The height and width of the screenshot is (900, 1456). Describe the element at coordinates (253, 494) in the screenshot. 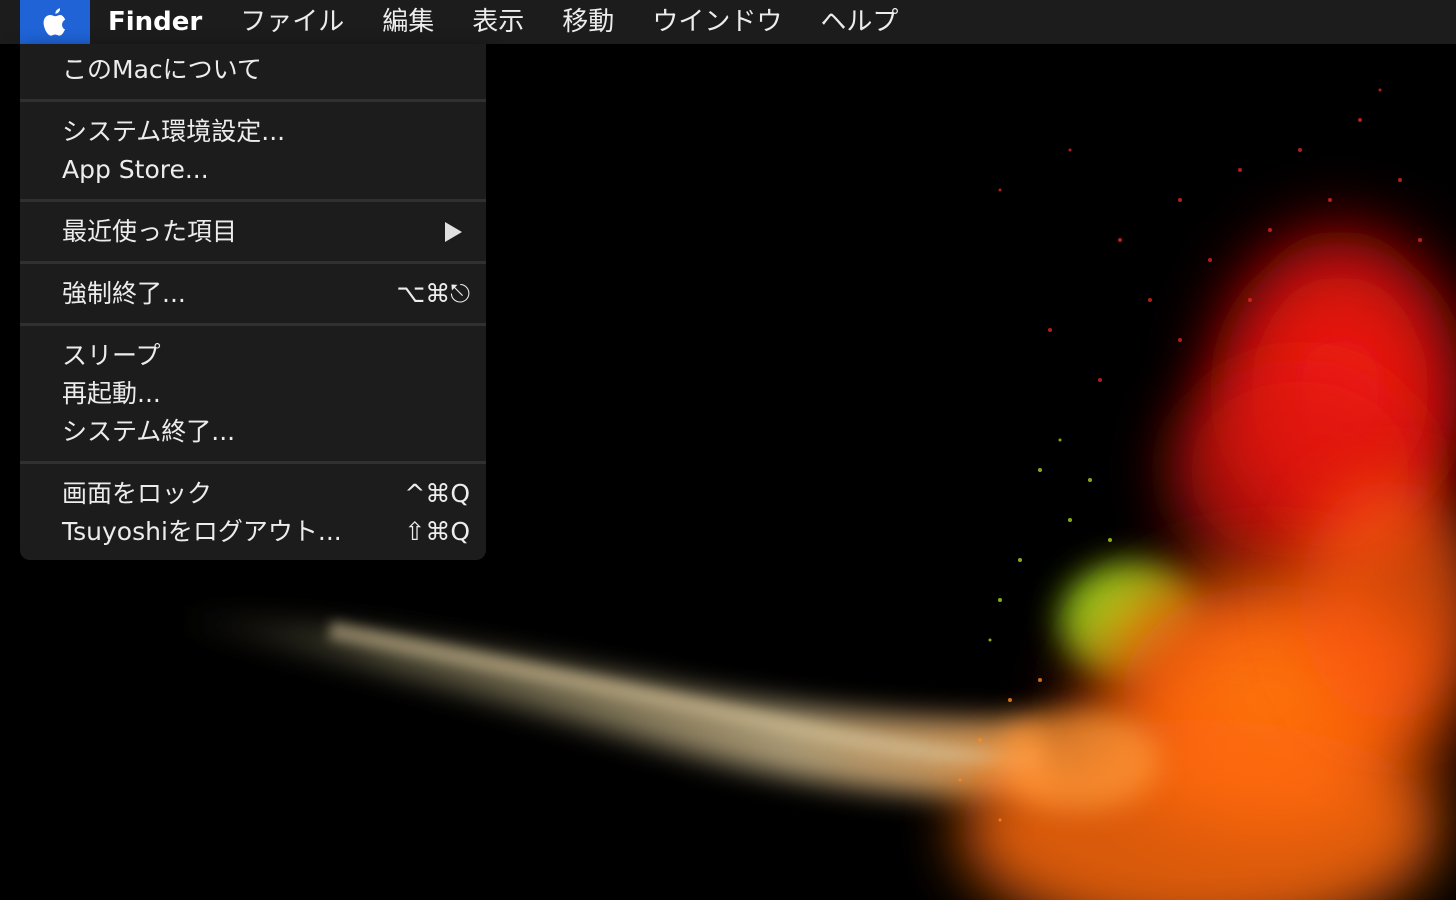

I see `menu-item-lock-screen: 画面をロック ^⌘Q` at that location.